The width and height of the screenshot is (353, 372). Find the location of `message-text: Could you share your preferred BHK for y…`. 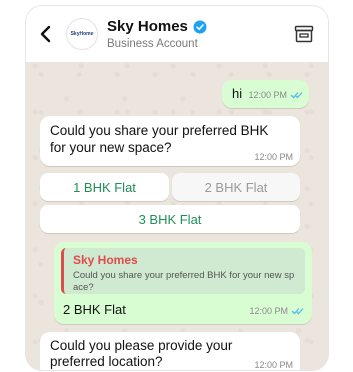

message-text: Could you share your preferred BHK for y… is located at coordinates (159, 139).